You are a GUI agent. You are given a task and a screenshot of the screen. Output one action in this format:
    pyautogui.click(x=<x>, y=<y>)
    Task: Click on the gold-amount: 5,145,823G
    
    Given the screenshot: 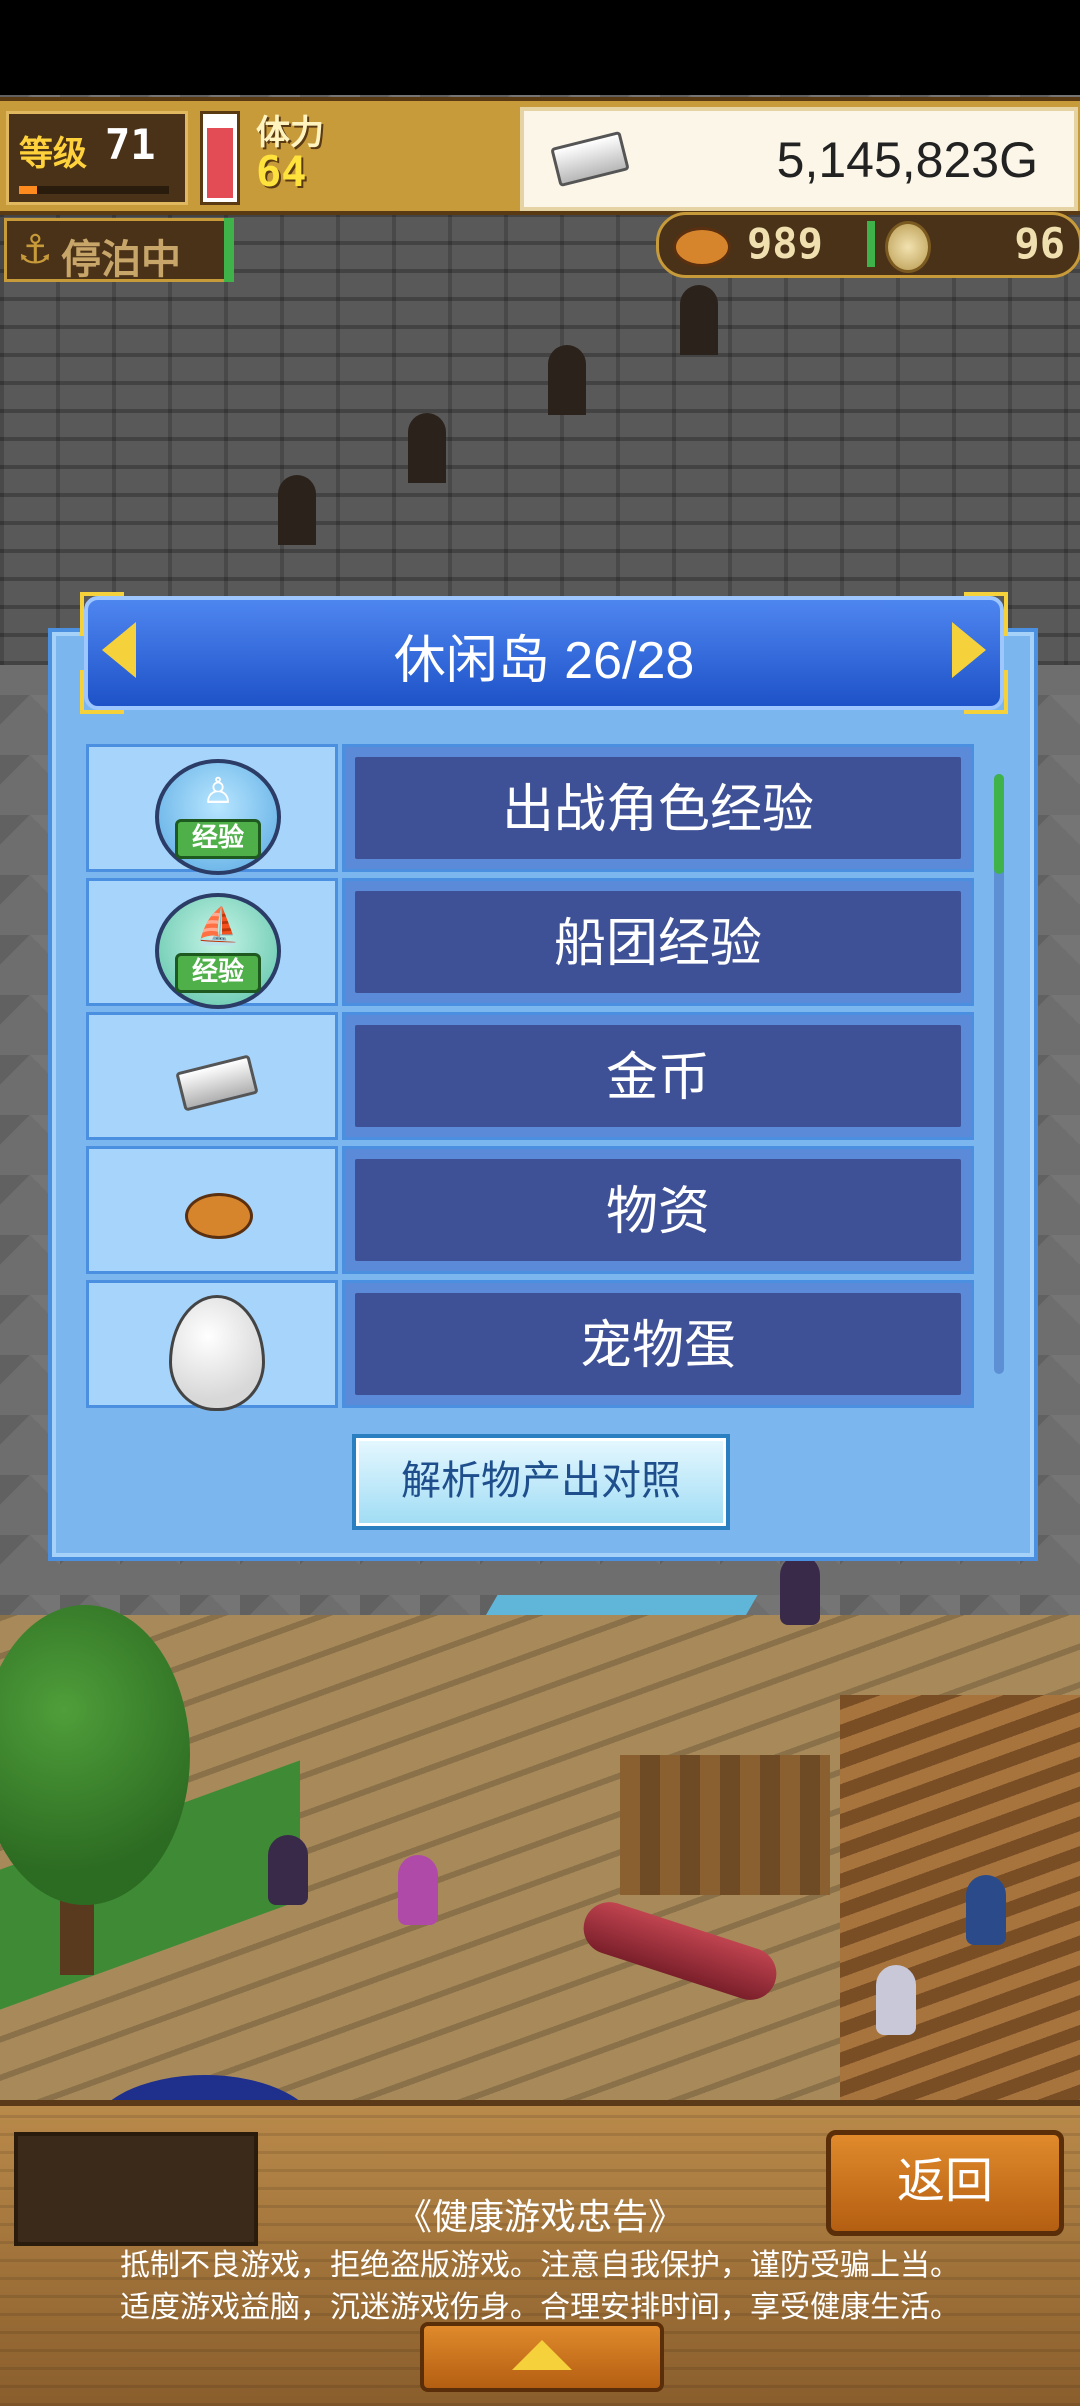 What is the action you would take?
    pyautogui.click(x=907, y=160)
    